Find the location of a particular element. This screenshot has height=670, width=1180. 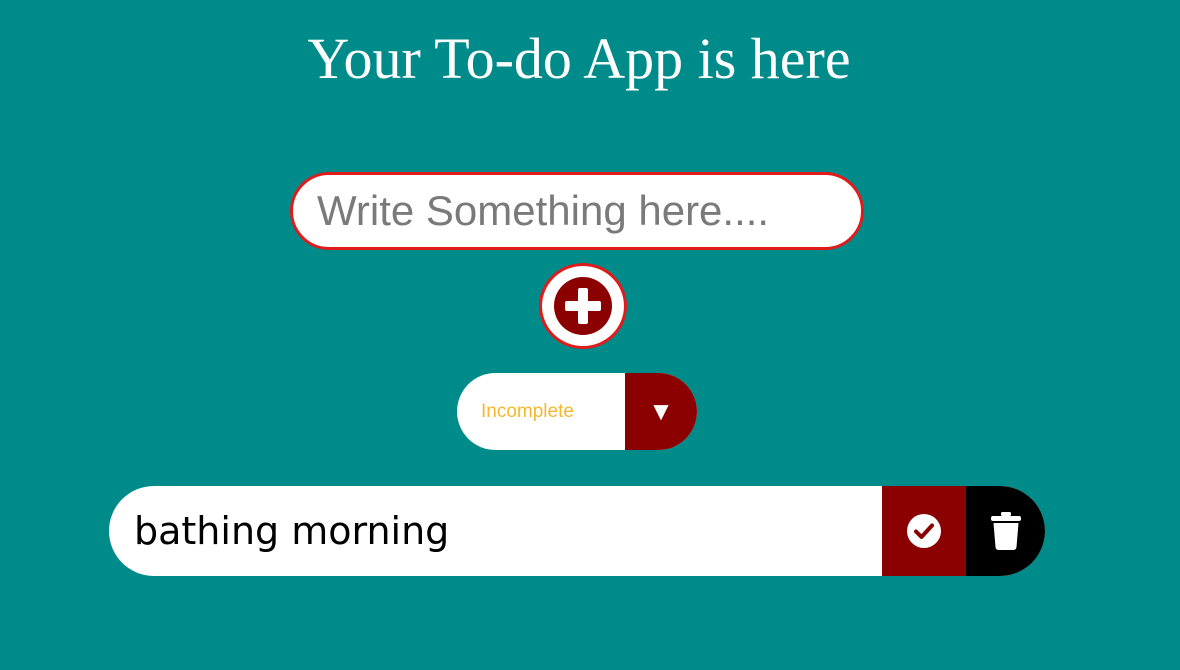

delete-button is located at coordinates (1005, 531).